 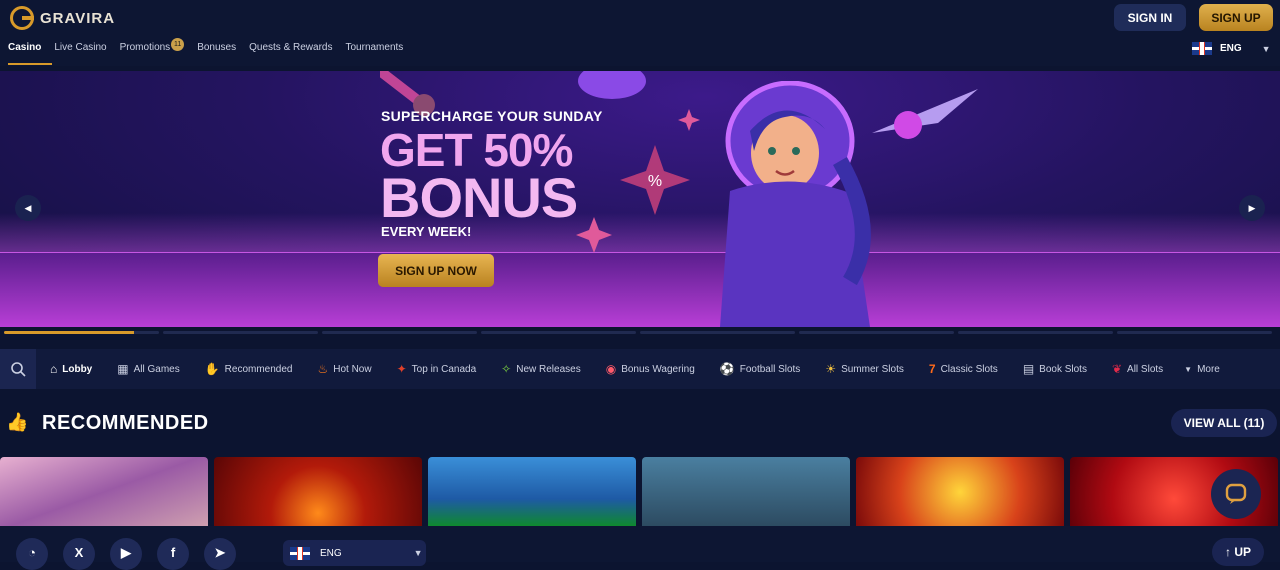 What do you see at coordinates (32, 554) in the screenshot?
I see `whatsapp-icon: ◔` at bounding box center [32, 554].